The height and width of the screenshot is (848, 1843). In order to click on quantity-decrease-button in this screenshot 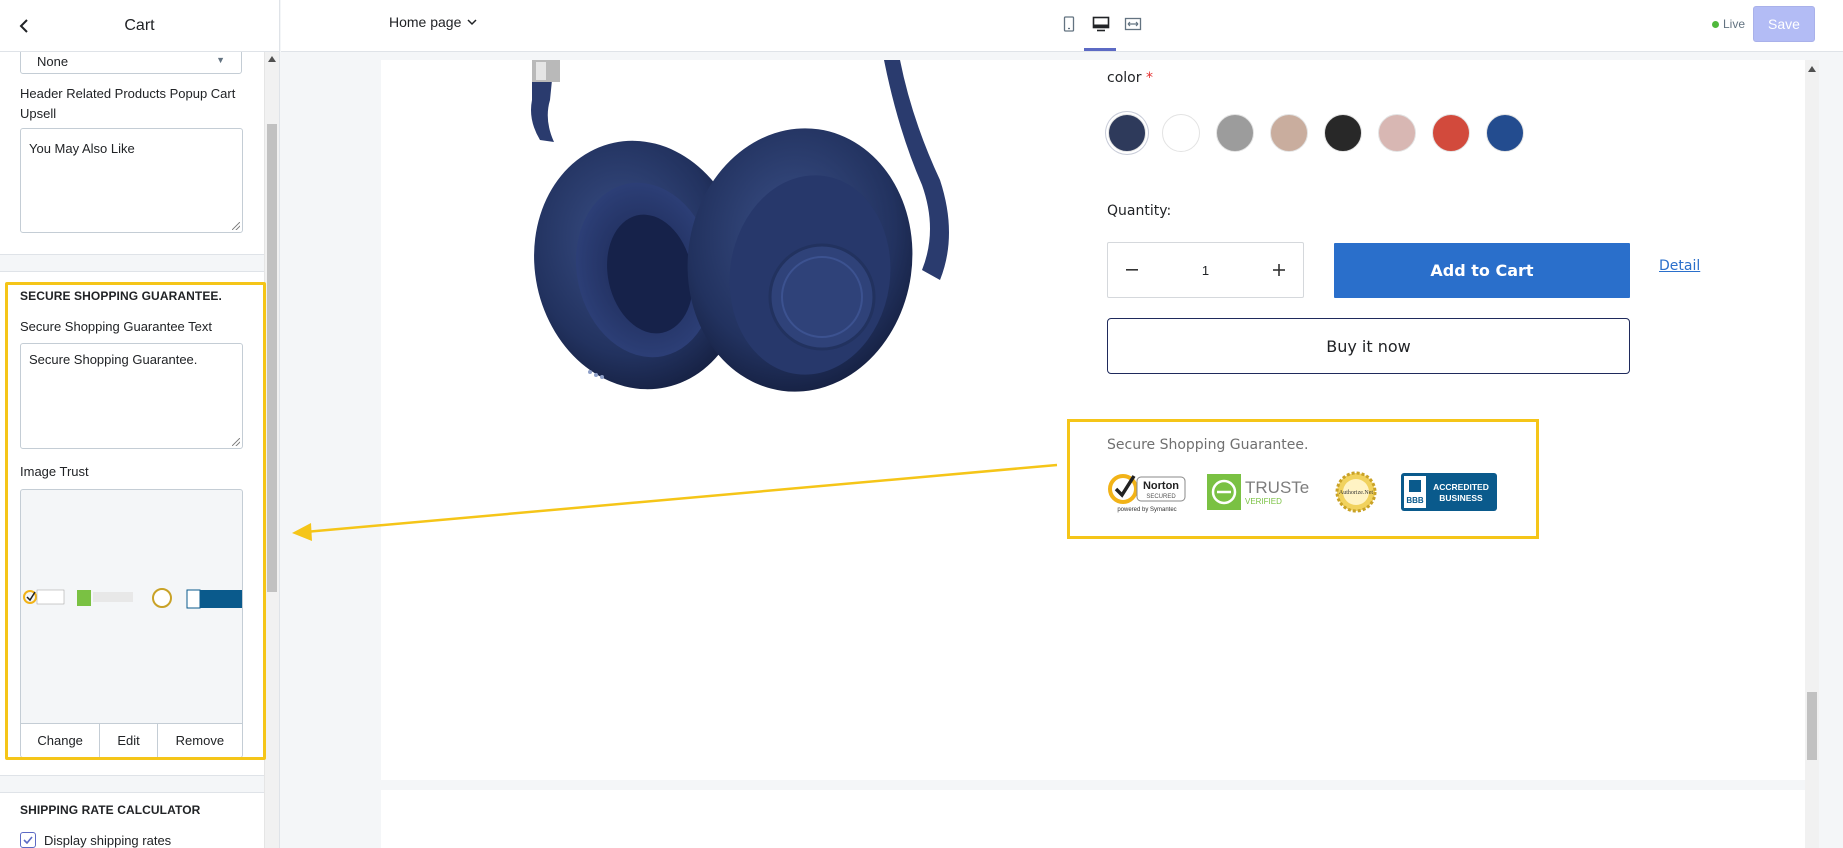, I will do `click(1132, 270)`.